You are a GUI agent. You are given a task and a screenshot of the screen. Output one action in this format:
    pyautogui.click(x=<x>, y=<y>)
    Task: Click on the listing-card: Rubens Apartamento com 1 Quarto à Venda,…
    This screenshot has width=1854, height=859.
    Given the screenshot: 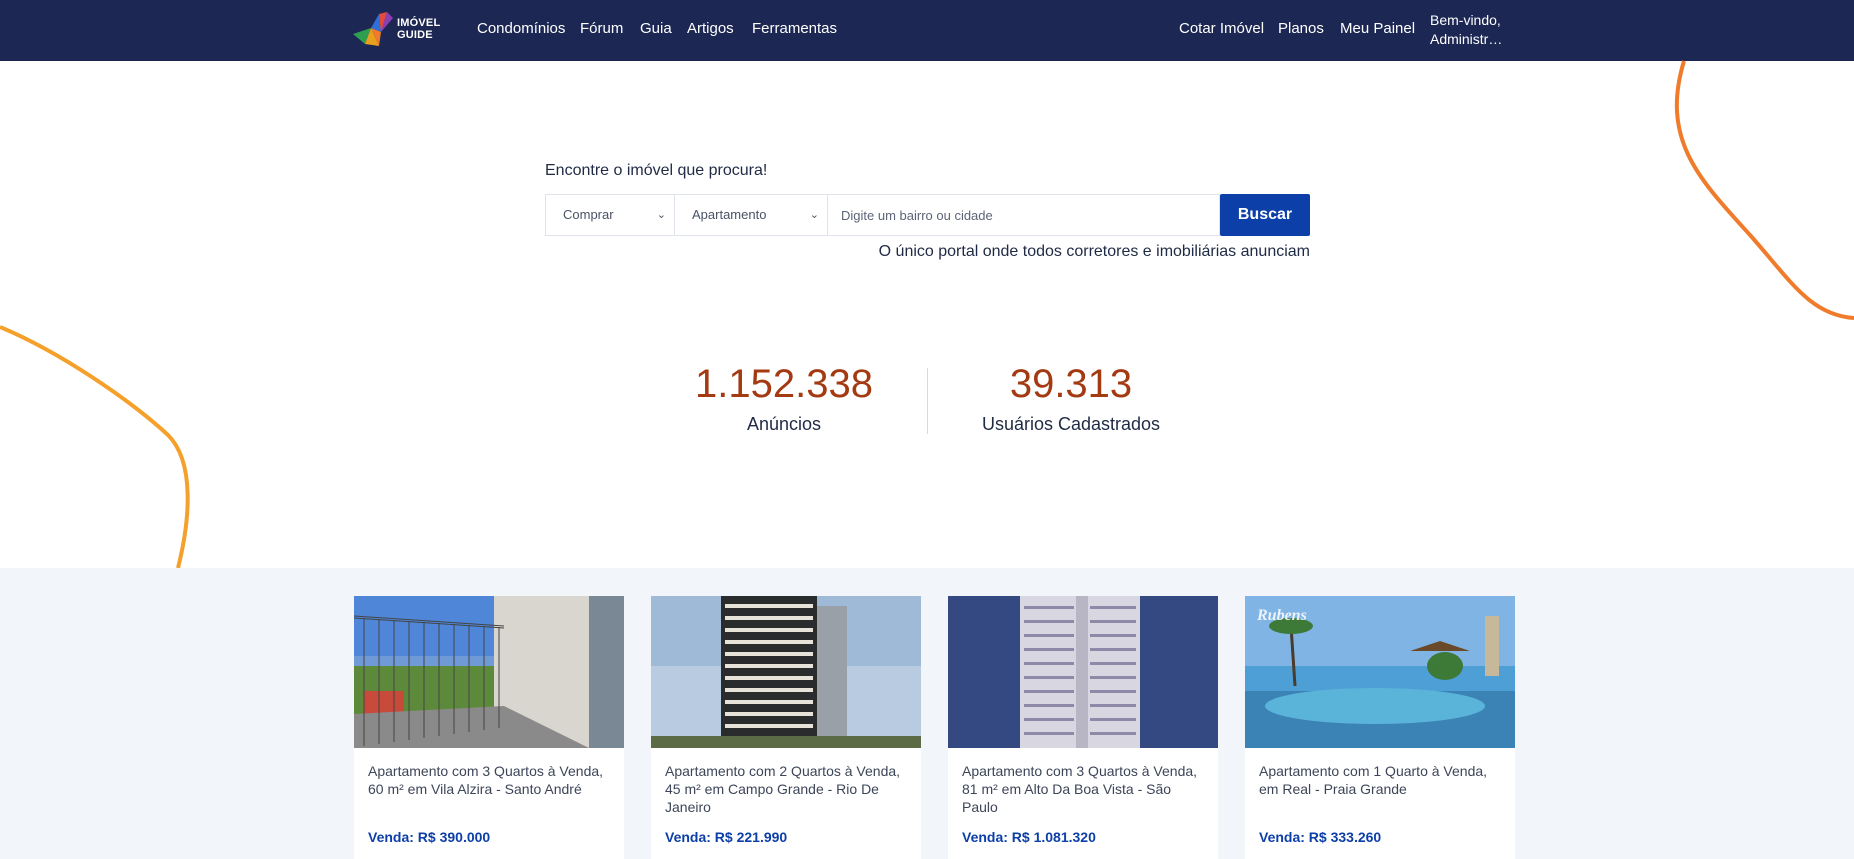 What is the action you would take?
    pyautogui.click(x=1380, y=727)
    